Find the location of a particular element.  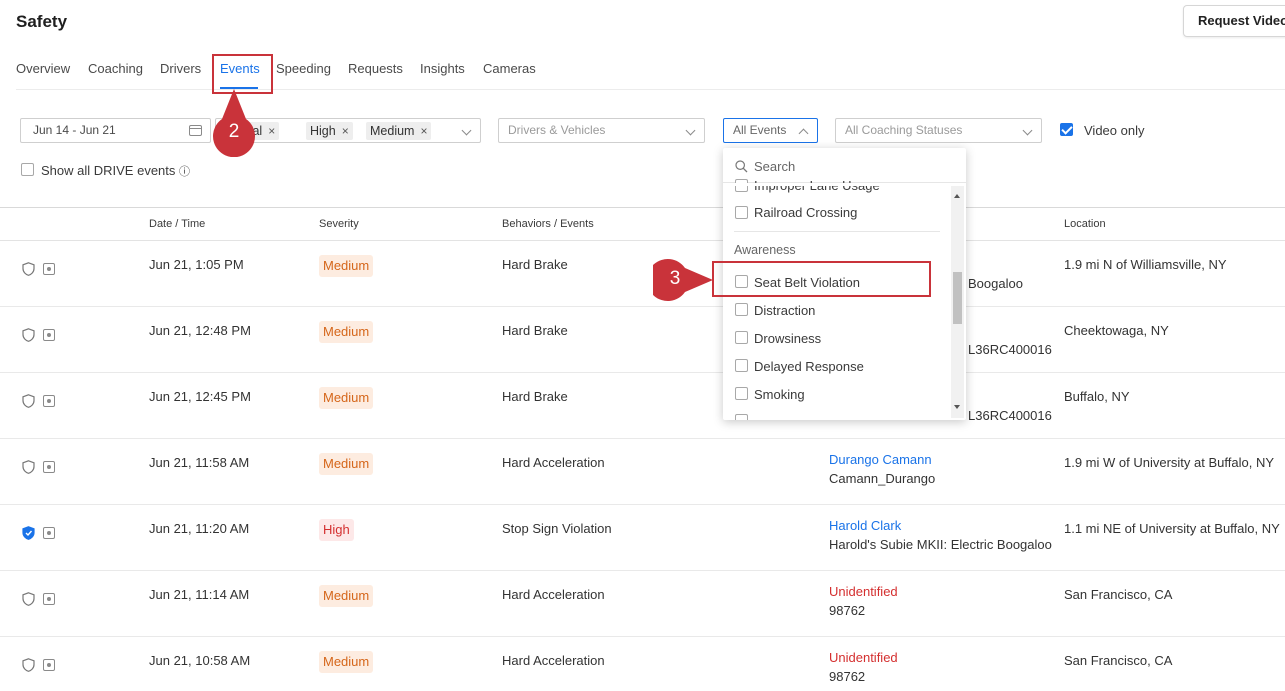

vehicle-name: 98762 is located at coordinates (847, 676).